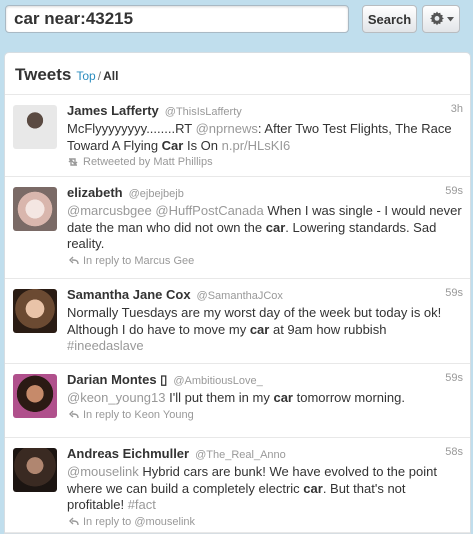  Describe the element at coordinates (129, 294) in the screenshot. I see `author-name: Samantha Jane Cox` at that location.